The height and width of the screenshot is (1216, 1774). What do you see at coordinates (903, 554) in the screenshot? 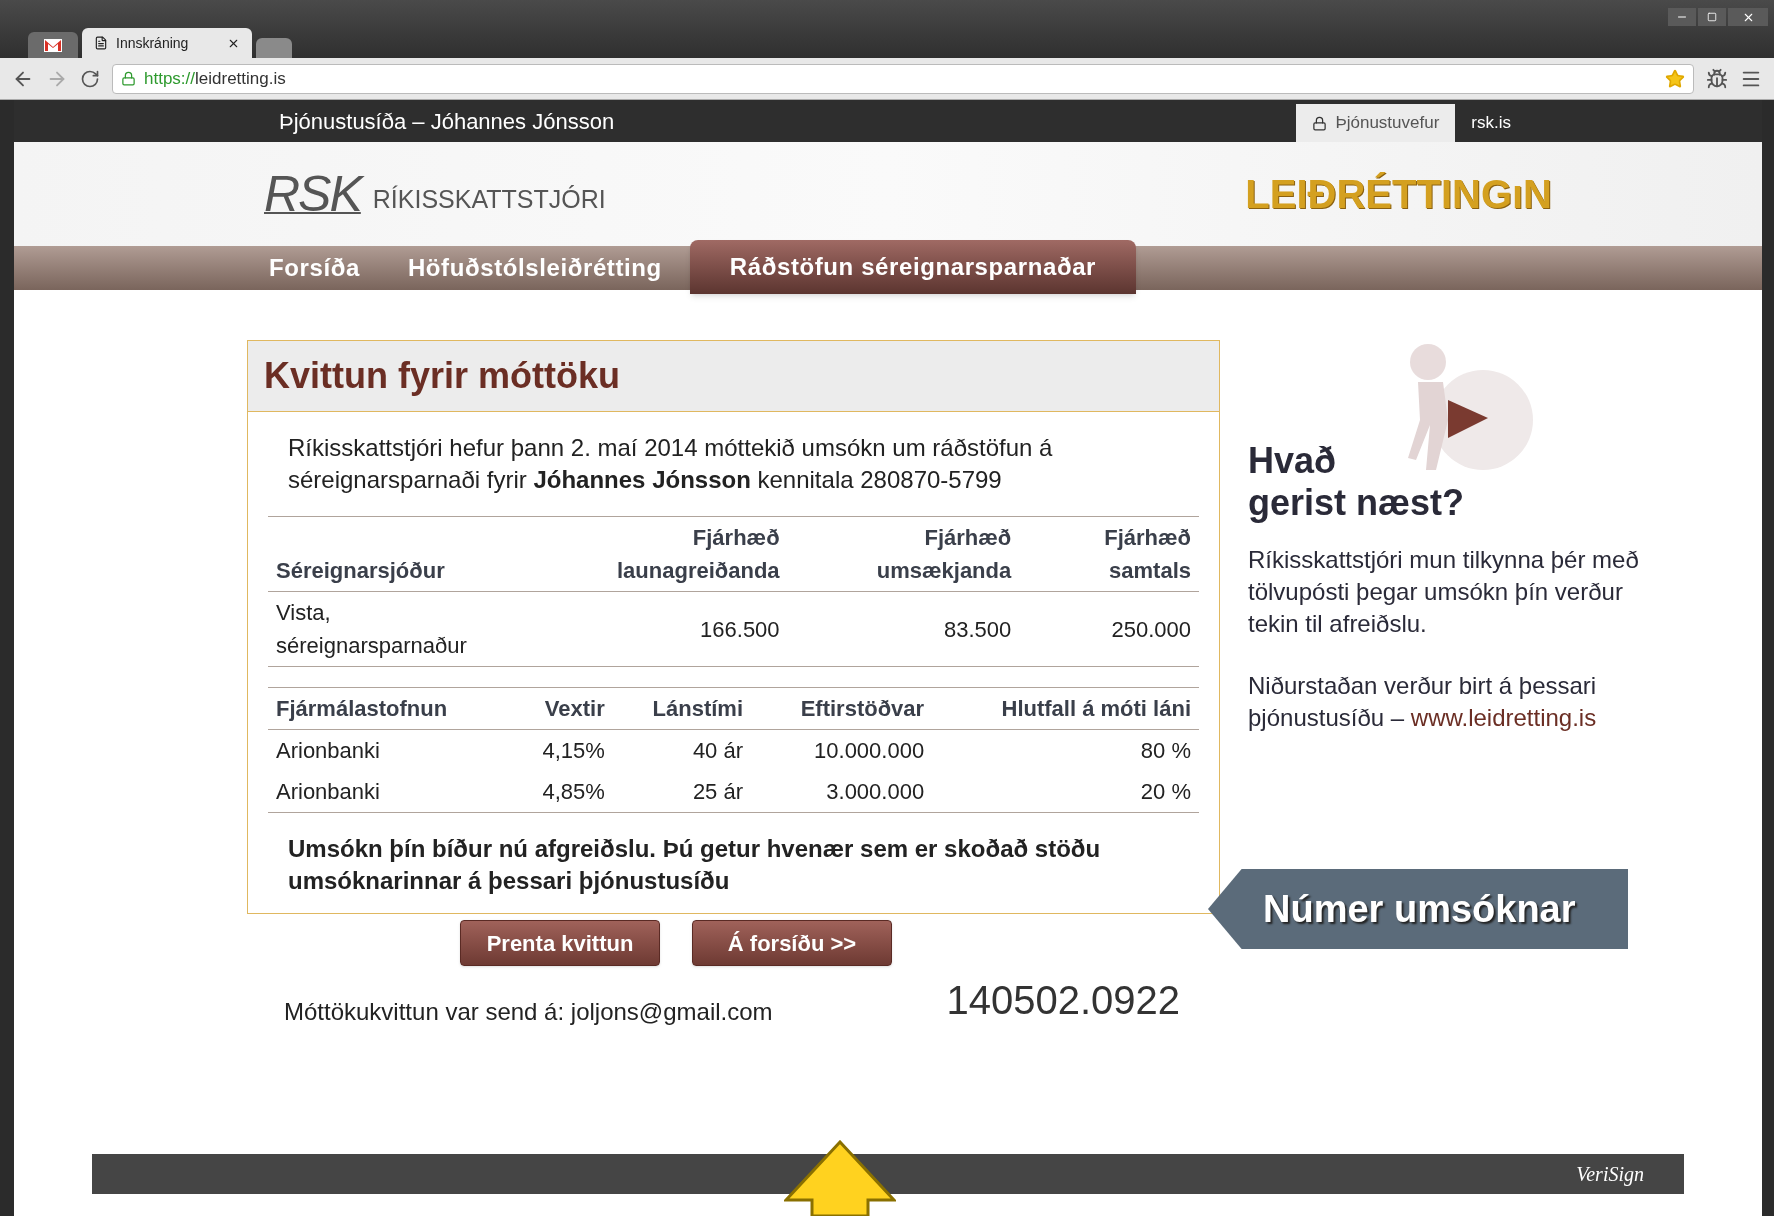
I see `column-header: Fjárhæð umsækjanda` at bounding box center [903, 554].